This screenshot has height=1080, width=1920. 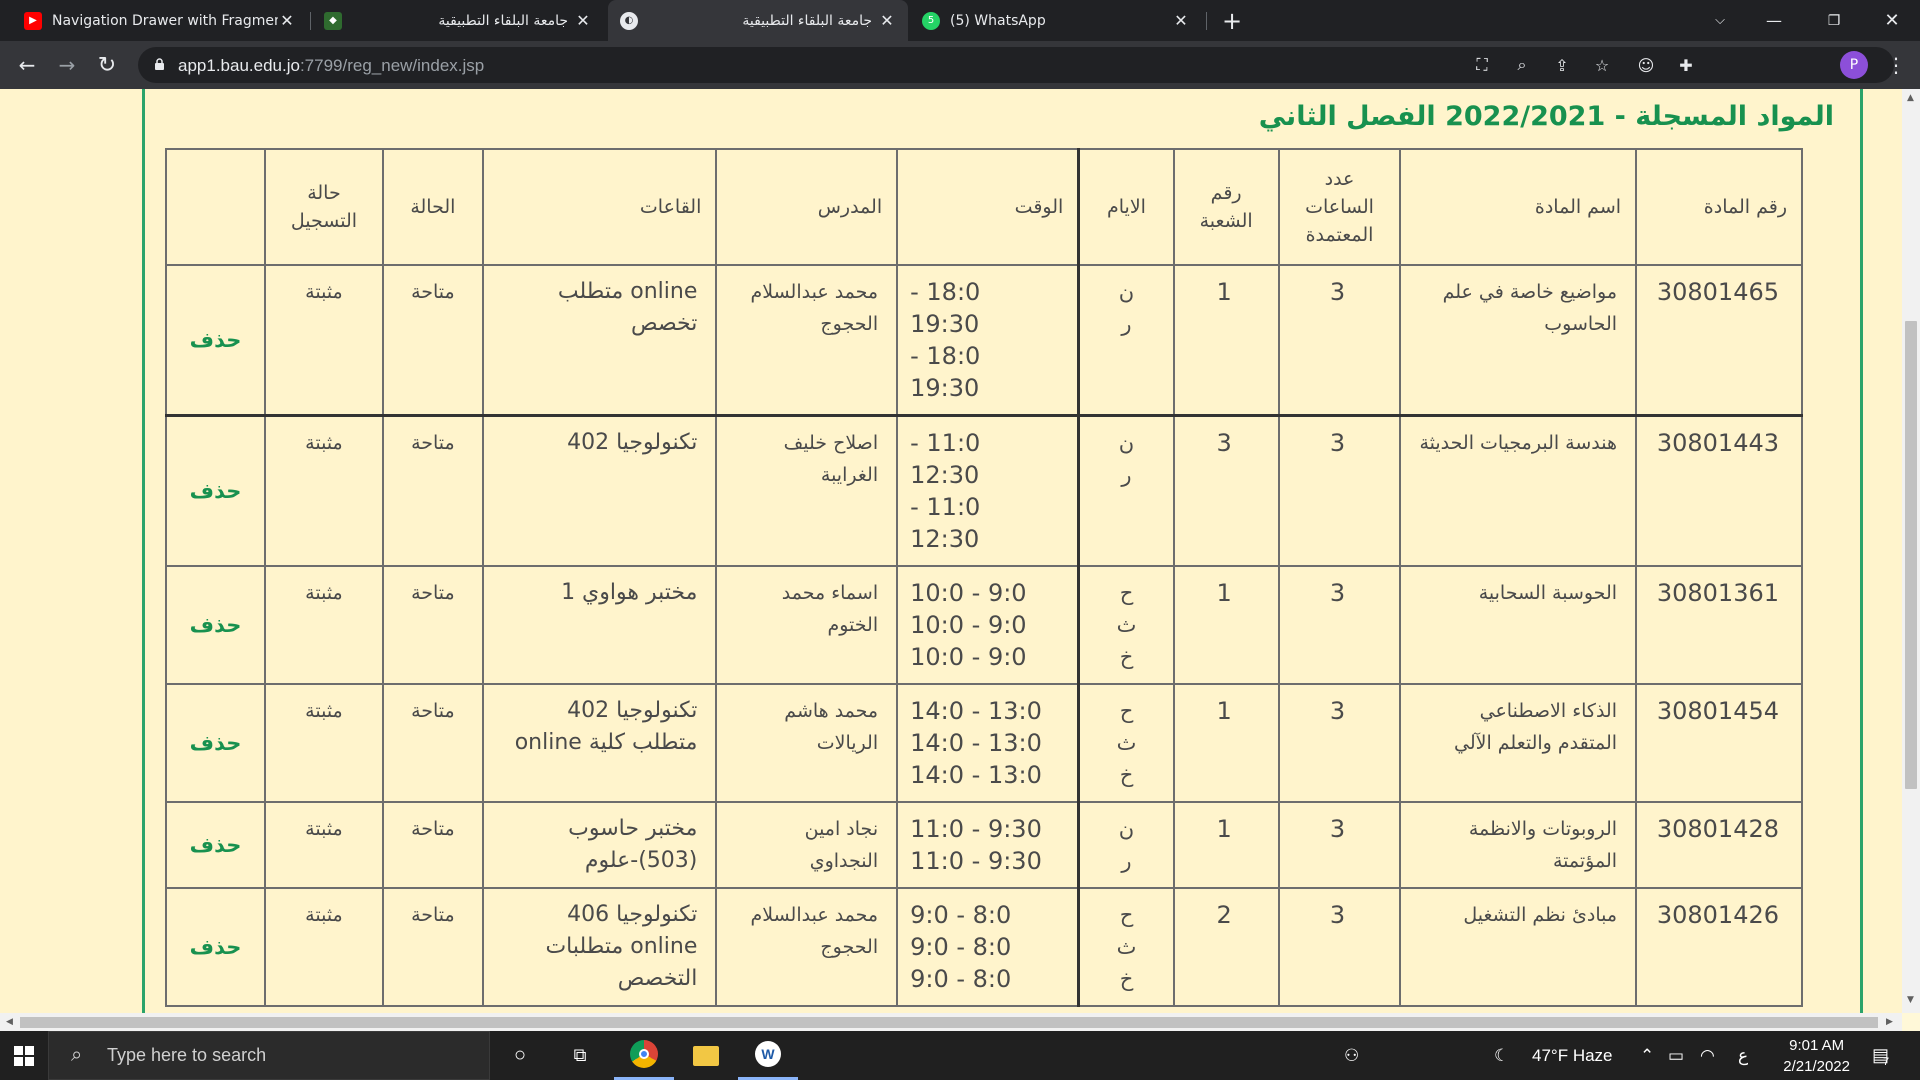 What do you see at coordinates (24, 1055) in the screenshot?
I see `windows-start-icon` at bounding box center [24, 1055].